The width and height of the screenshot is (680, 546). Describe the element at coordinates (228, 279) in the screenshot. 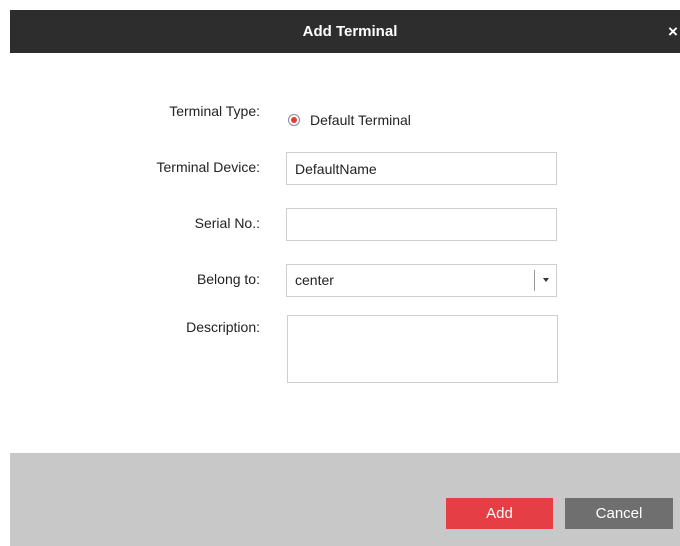

I see `belong-to-label: Belong to:` at that location.